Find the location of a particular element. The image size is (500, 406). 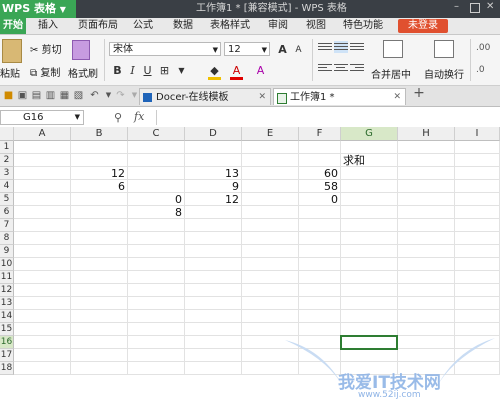

row-header-7: 7 is located at coordinates (7, 225).